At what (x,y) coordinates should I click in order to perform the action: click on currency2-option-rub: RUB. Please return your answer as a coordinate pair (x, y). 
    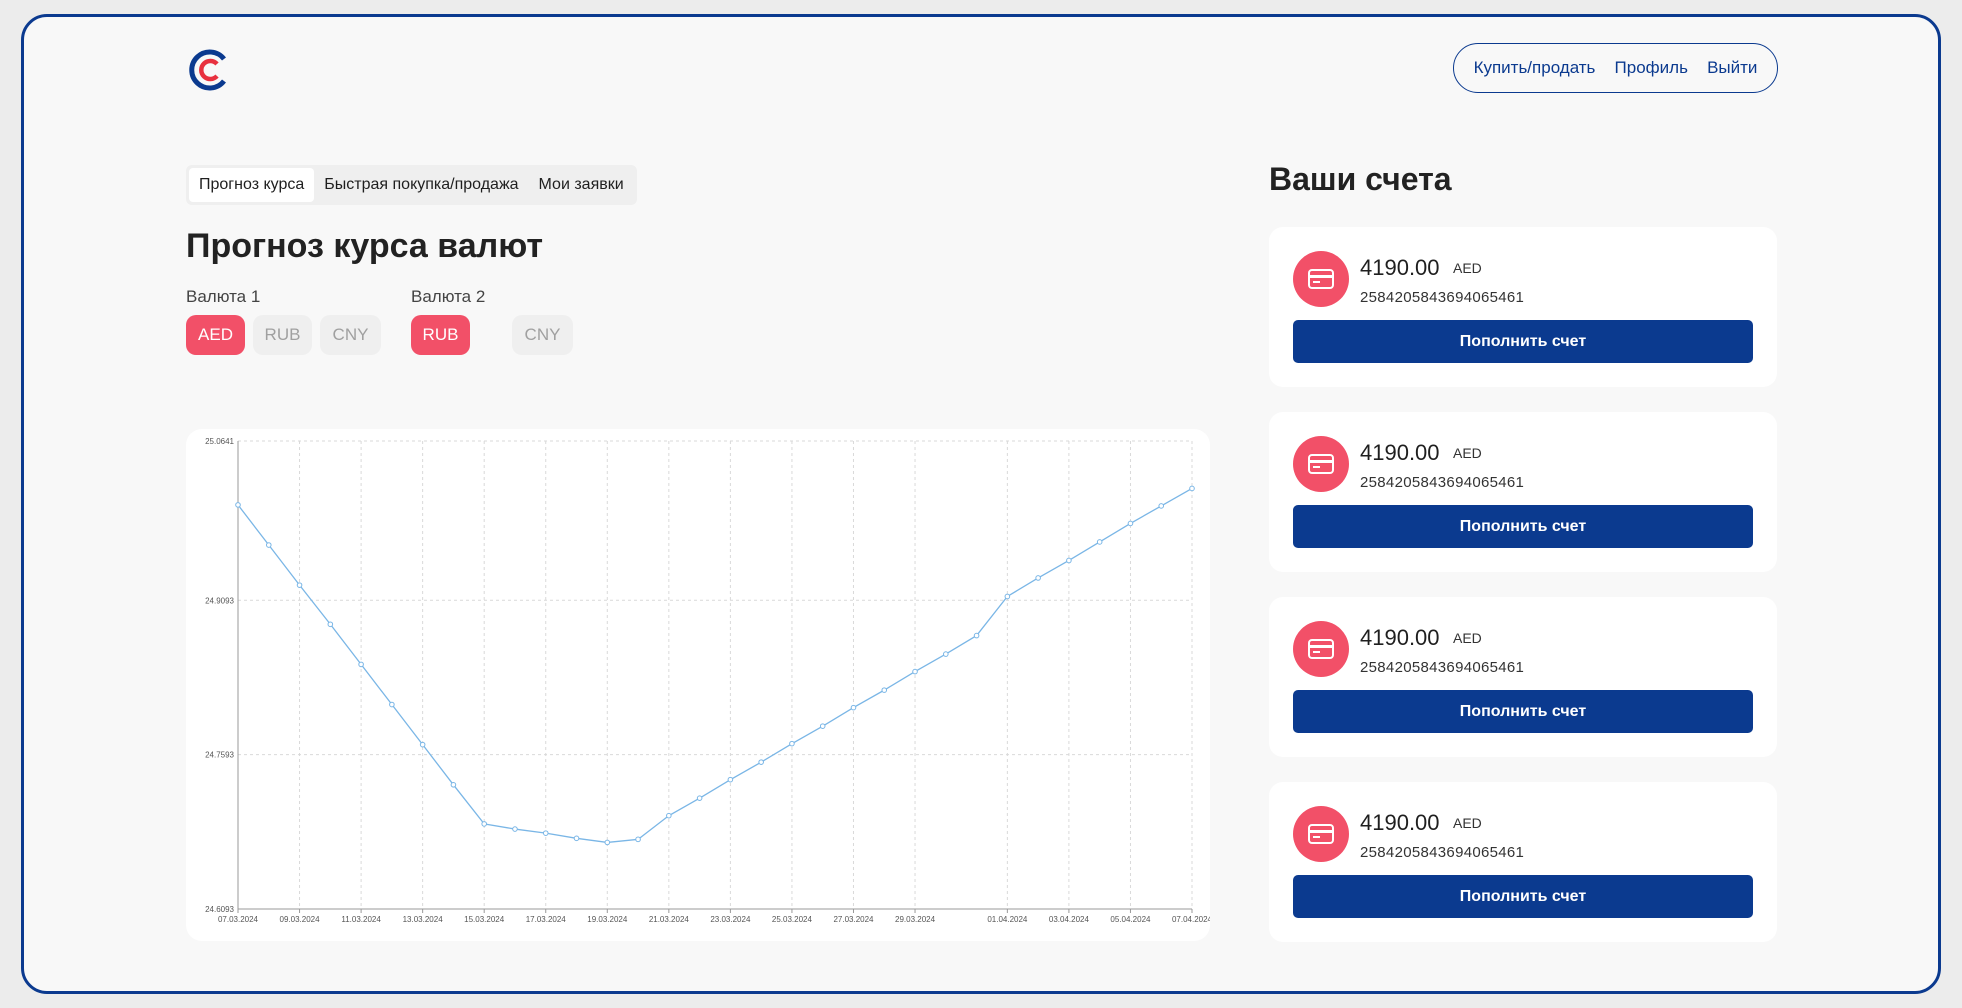
    Looking at the image, I should click on (440, 335).